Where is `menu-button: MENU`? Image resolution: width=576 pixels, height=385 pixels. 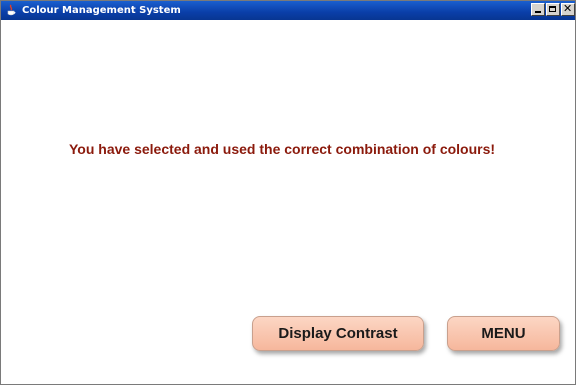
menu-button: MENU is located at coordinates (503, 333).